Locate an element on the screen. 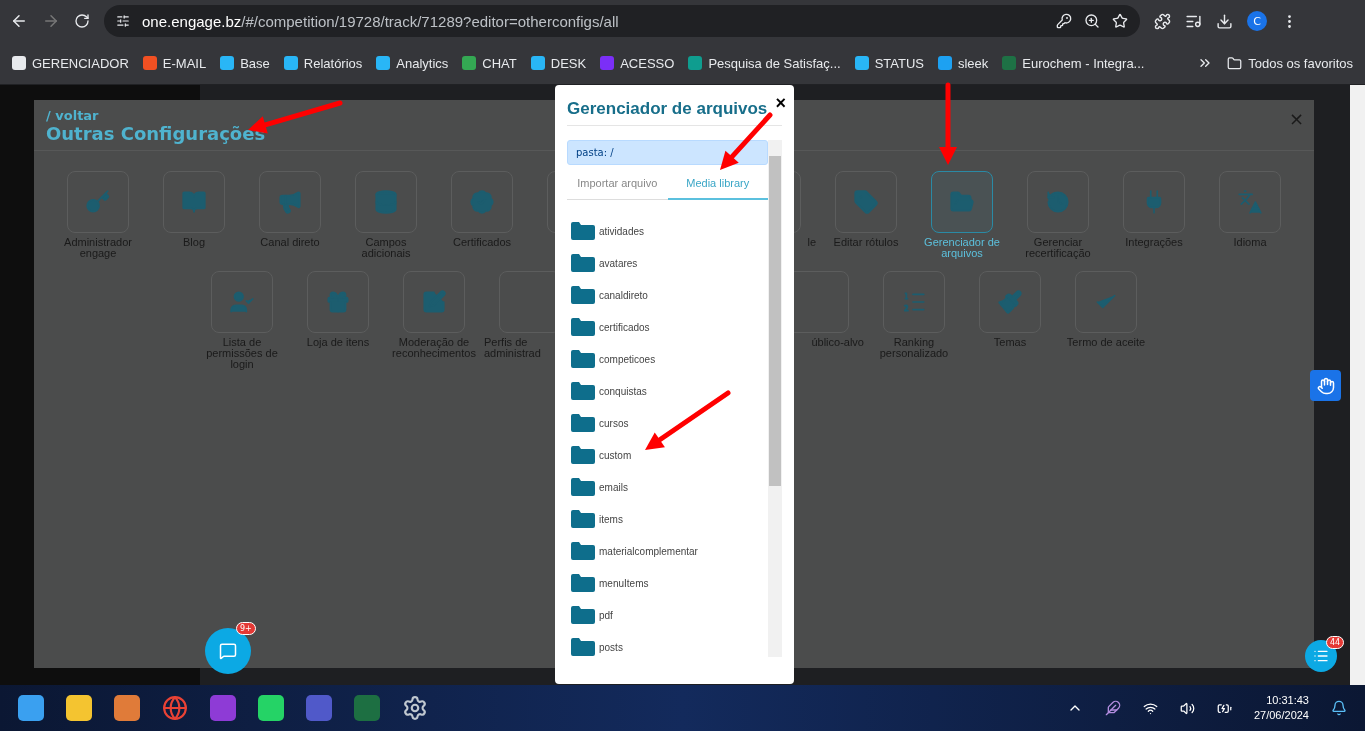 The width and height of the screenshot is (1365, 731). bookmark: STATUS is located at coordinates (889, 63).